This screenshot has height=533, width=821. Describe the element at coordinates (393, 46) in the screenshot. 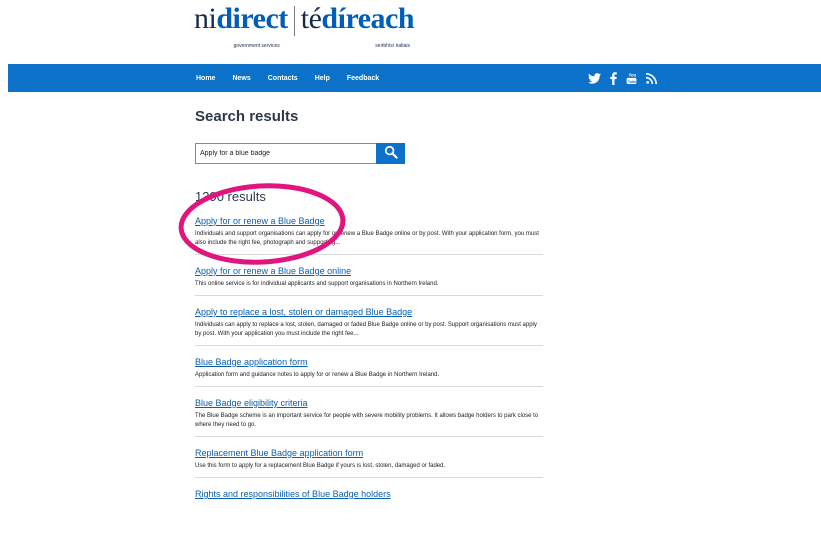

I see `logo-sub-ga: seirbhísí rialtais` at that location.